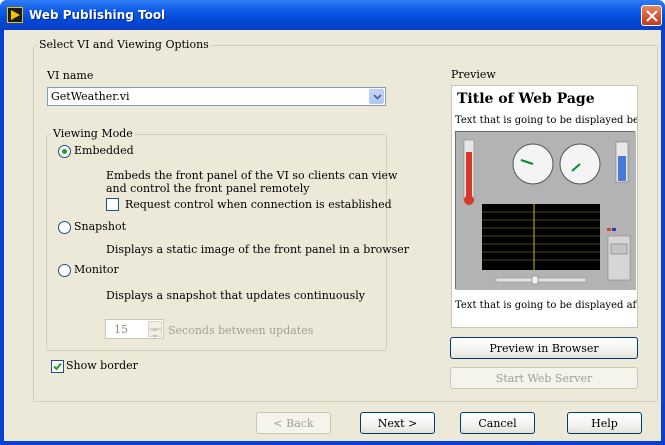  What do you see at coordinates (545, 210) in the screenshot?
I see `preview-front-panel-image` at bounding box center [545, 210].